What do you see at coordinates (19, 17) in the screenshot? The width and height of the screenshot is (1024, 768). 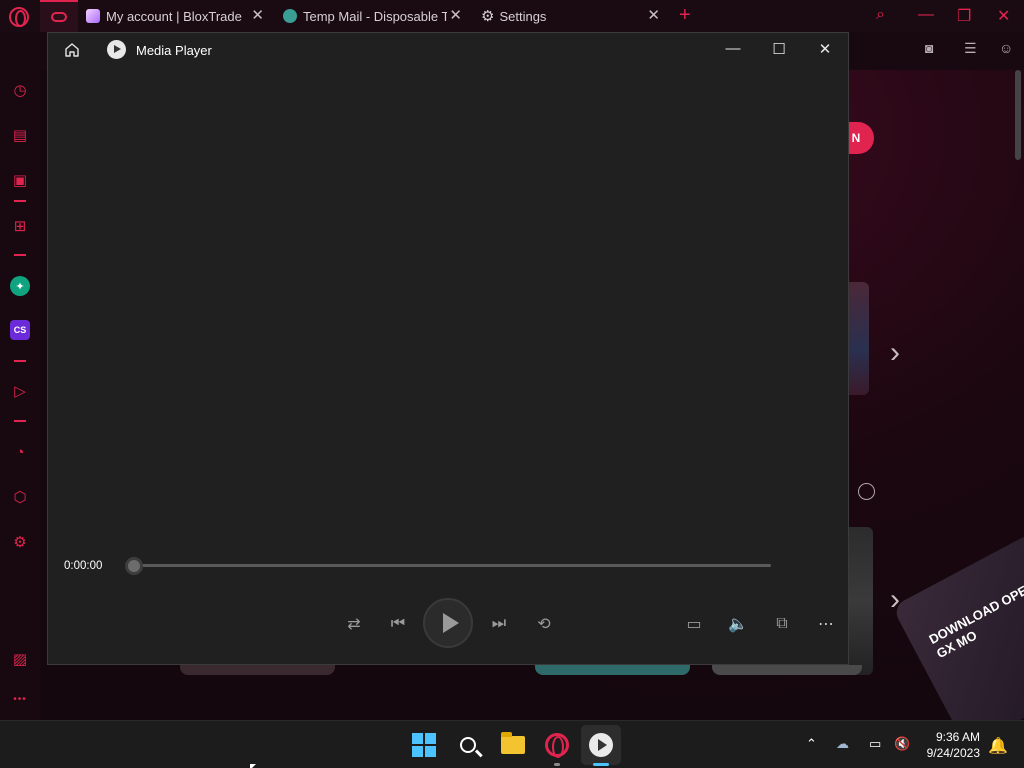 I see `opera-menu-icon` at bounding box center [19, 17].